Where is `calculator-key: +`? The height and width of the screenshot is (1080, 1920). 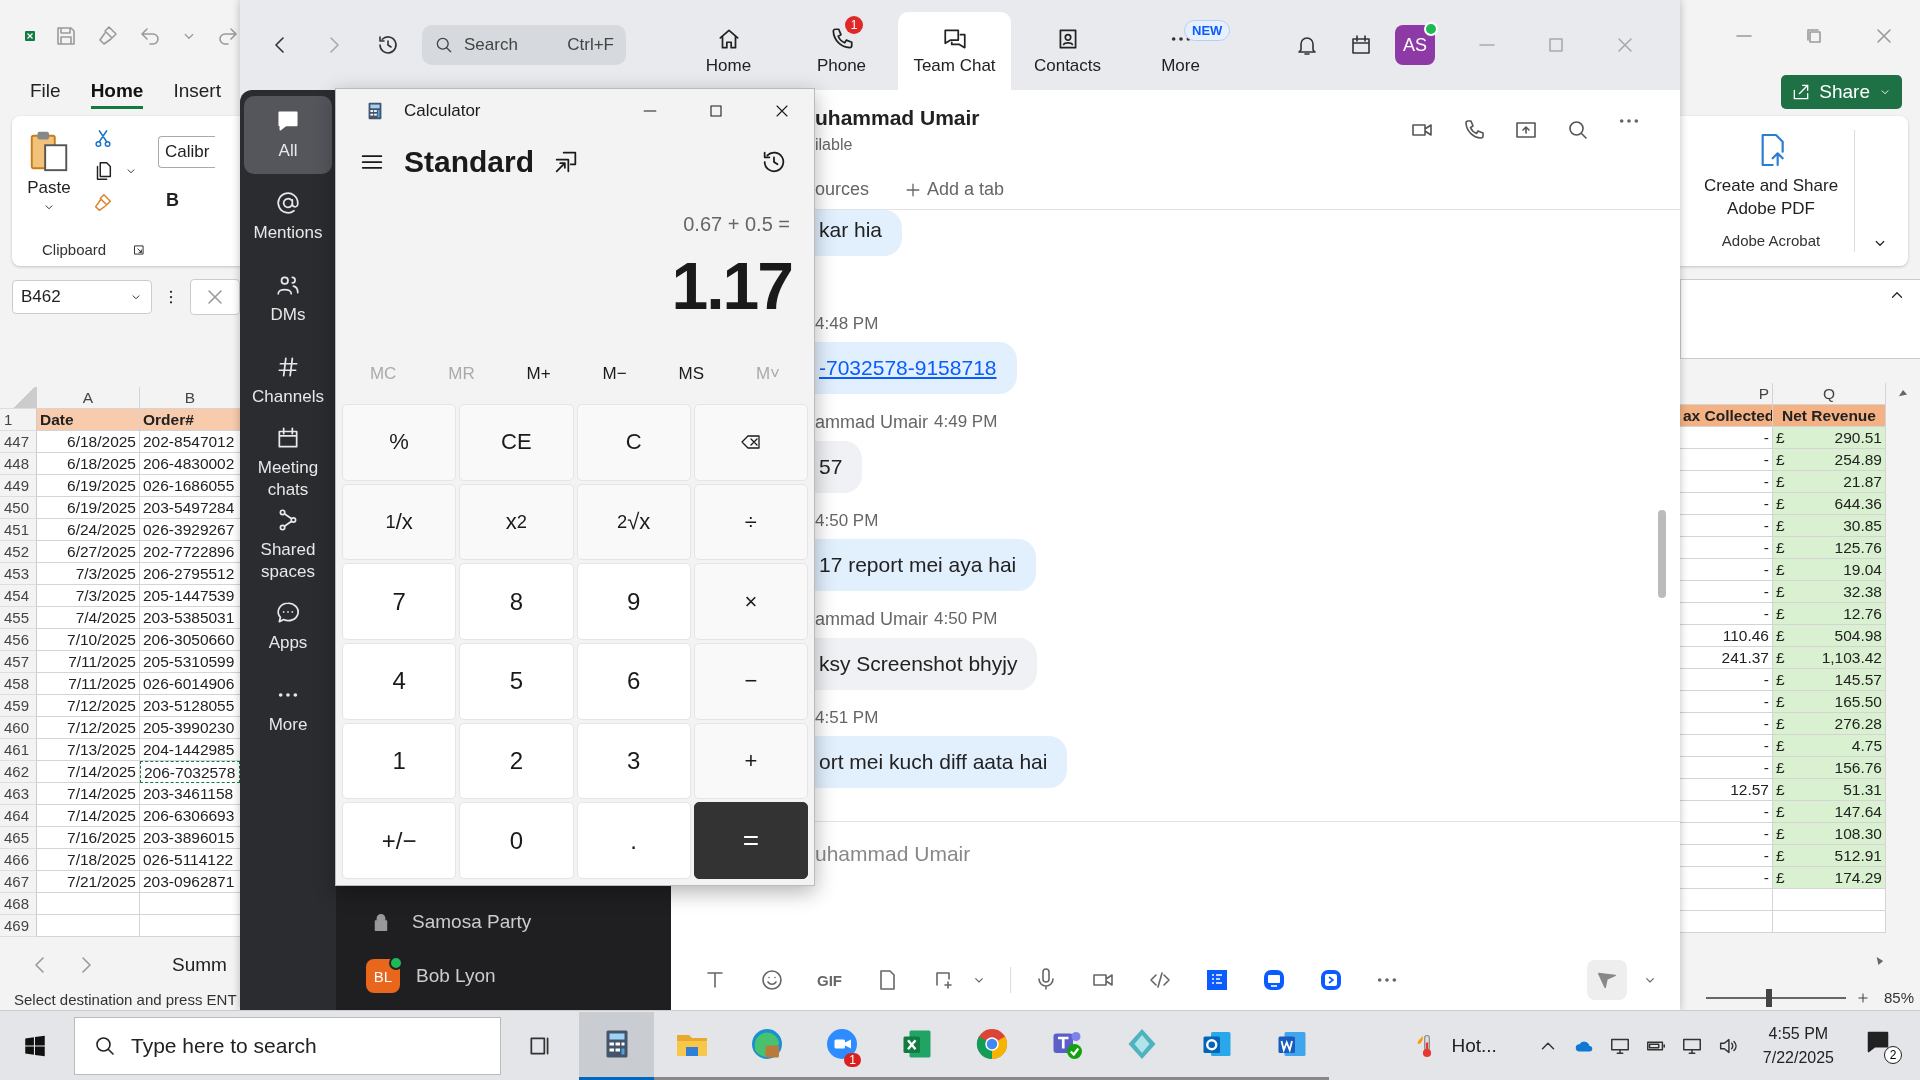 calculator-key: + is located at coordinates (750, 761).